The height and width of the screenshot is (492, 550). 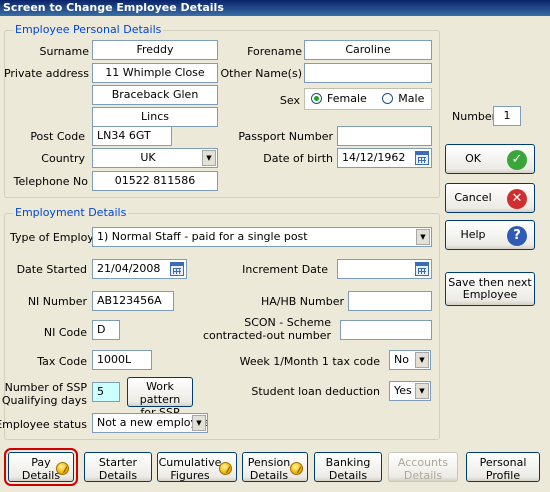 What do you see at coordinates (122, 360) in the screenshot?
I see `tax-code-field: 1000L` at bounding box center [122, 360].